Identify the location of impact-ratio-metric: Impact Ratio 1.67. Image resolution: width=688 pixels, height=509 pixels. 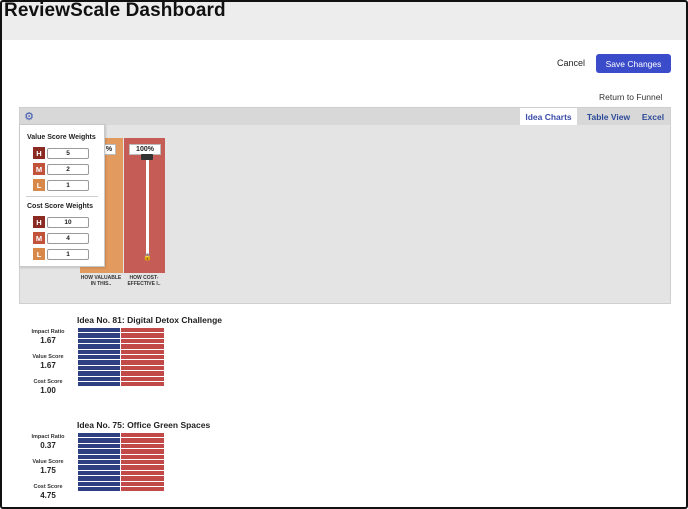
(48, 337).